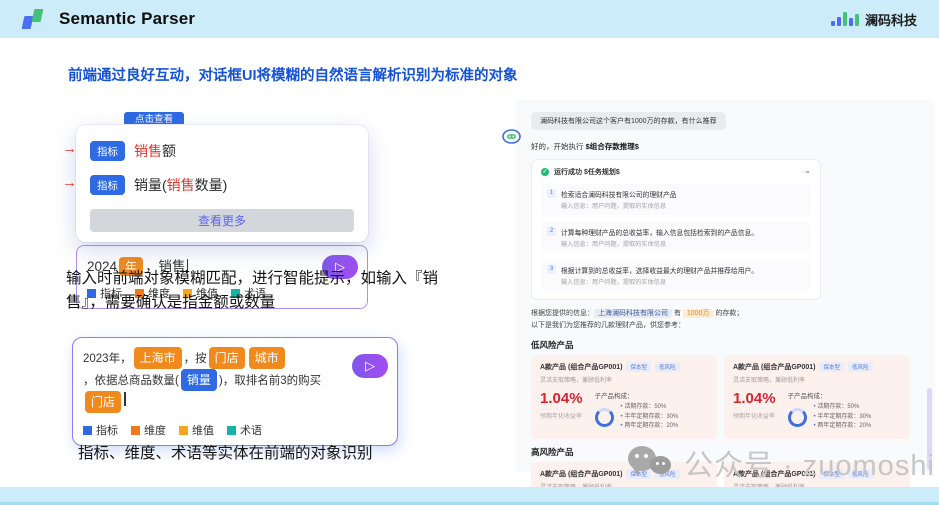  I want to click on top-header-bar: Semantic Parser 澜码科技, so click(469, 19).